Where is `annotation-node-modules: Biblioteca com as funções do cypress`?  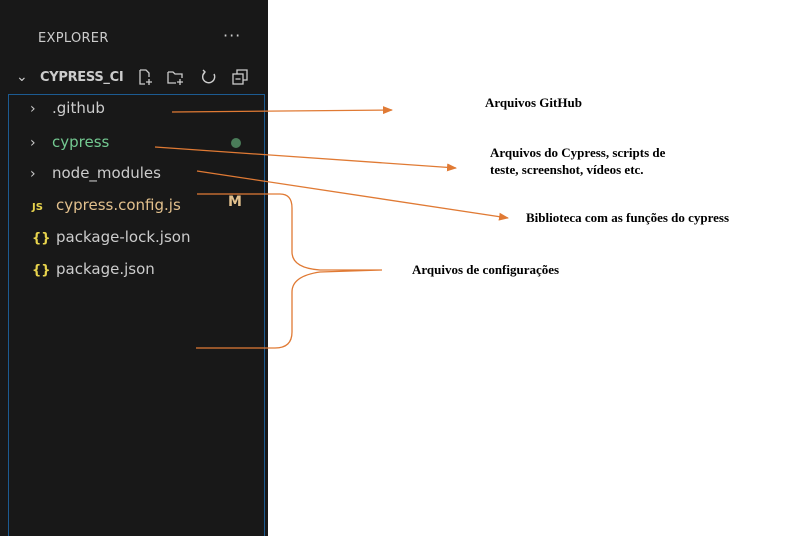
annotation-node-modules: Biblioteca com as funções do cypress is located at coordinates (628, 217).